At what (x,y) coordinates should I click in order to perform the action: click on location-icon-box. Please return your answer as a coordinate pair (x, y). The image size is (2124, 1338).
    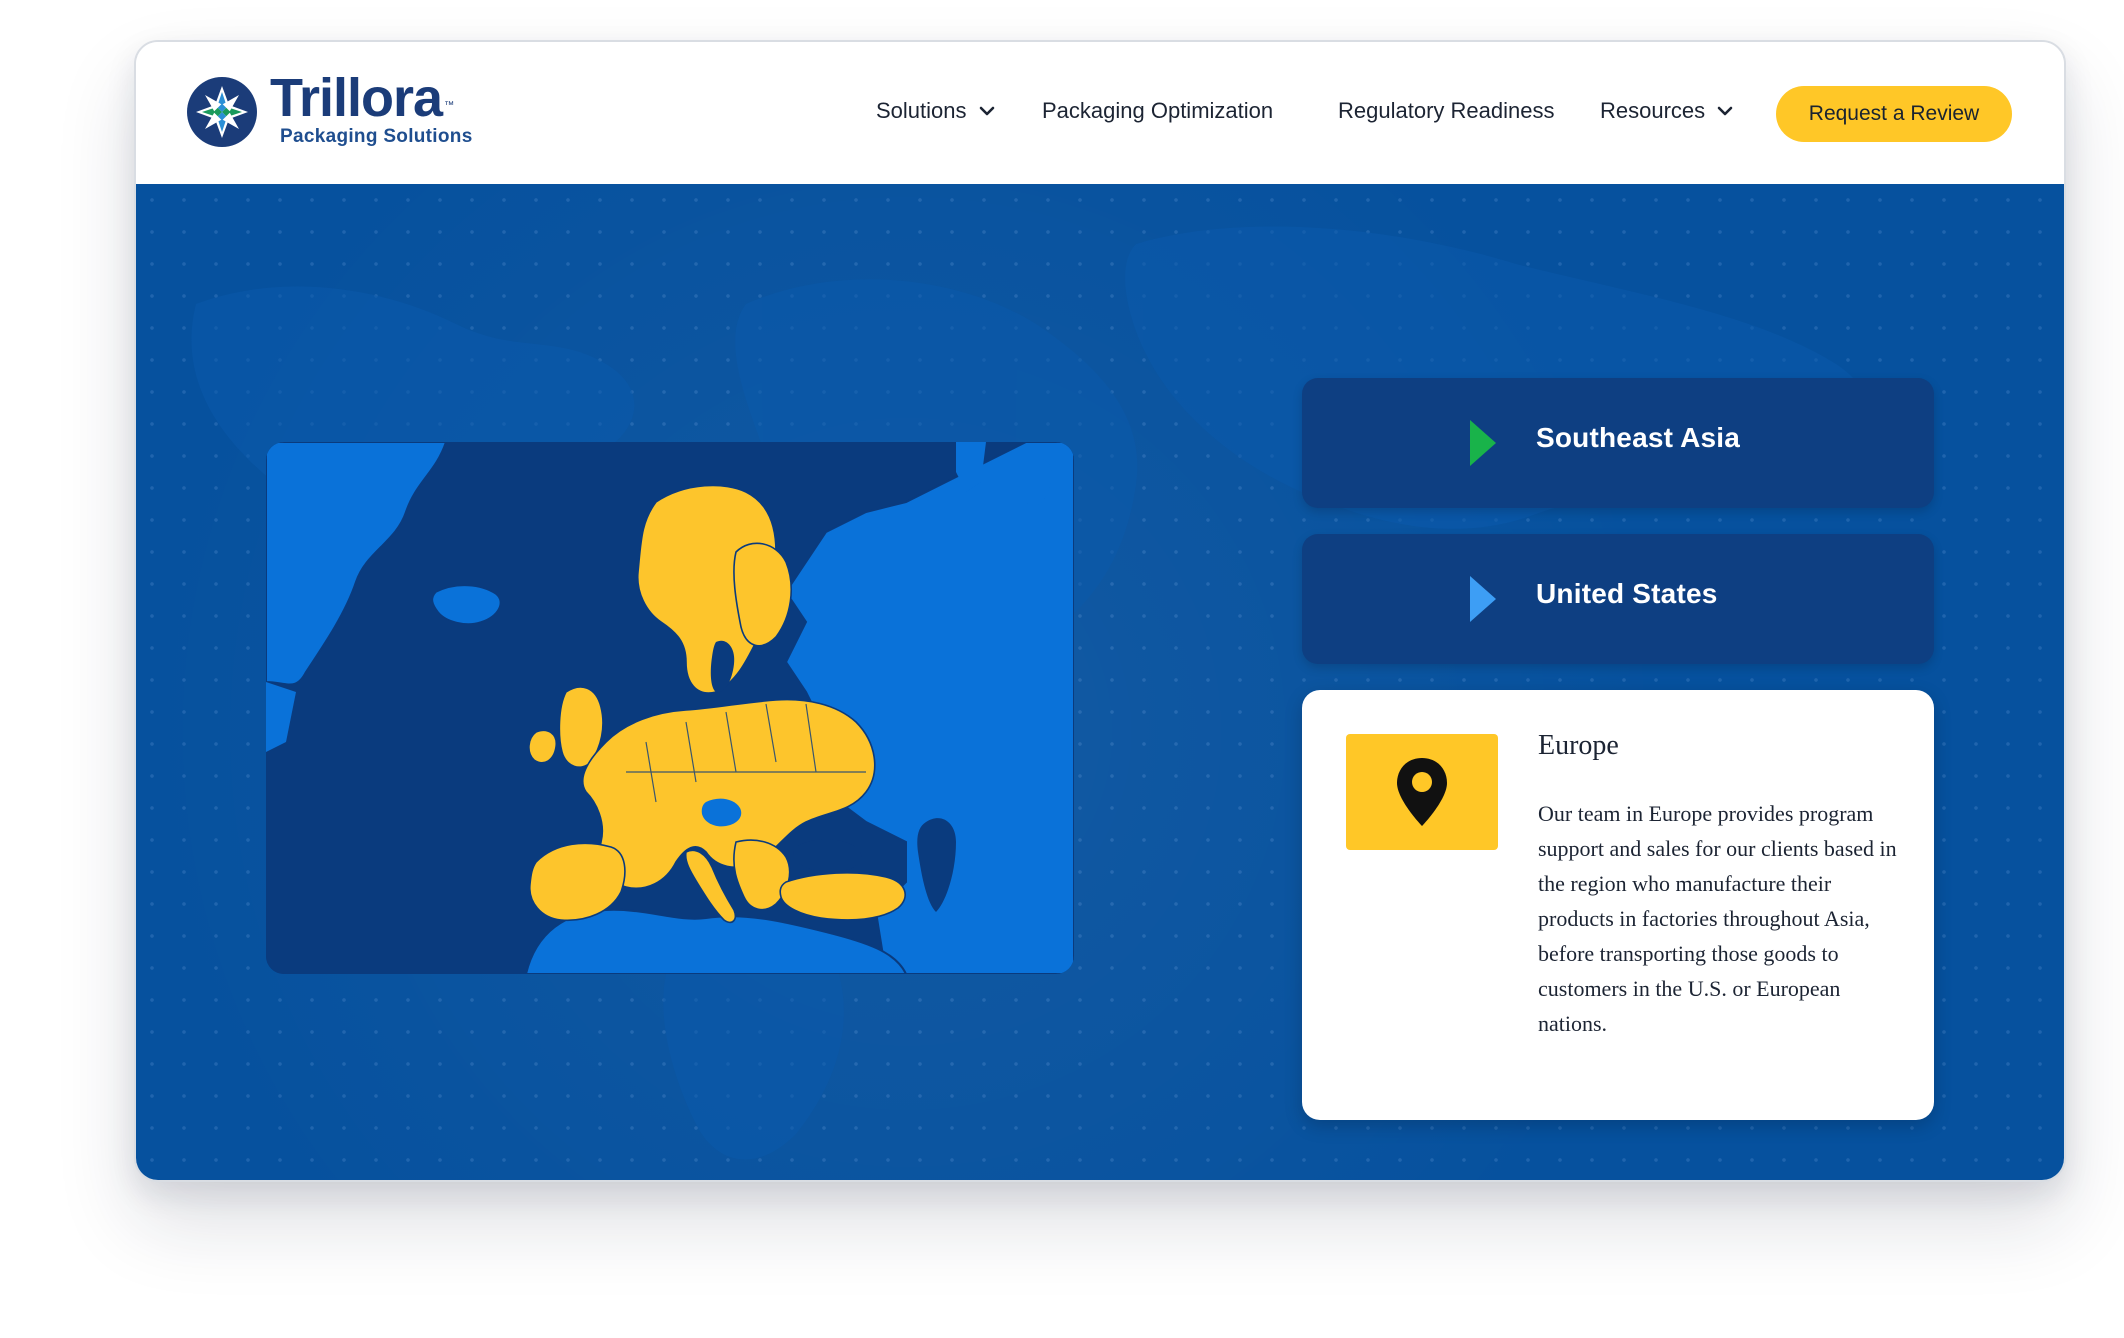
    Looking at the image, I should click on (1422, 792).